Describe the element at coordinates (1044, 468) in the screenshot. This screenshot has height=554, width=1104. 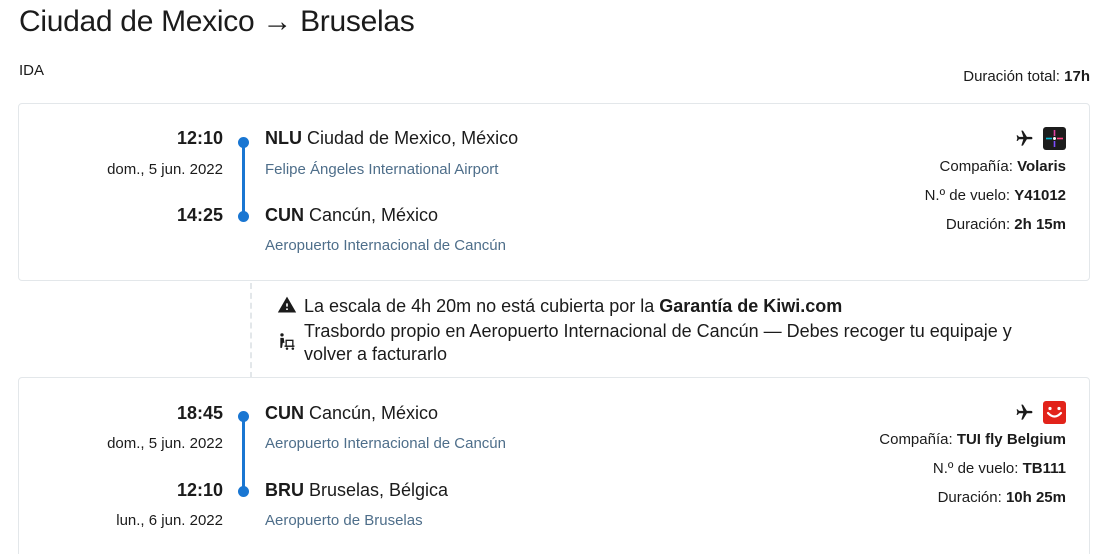
I see `flight-number: TB111` at that location.